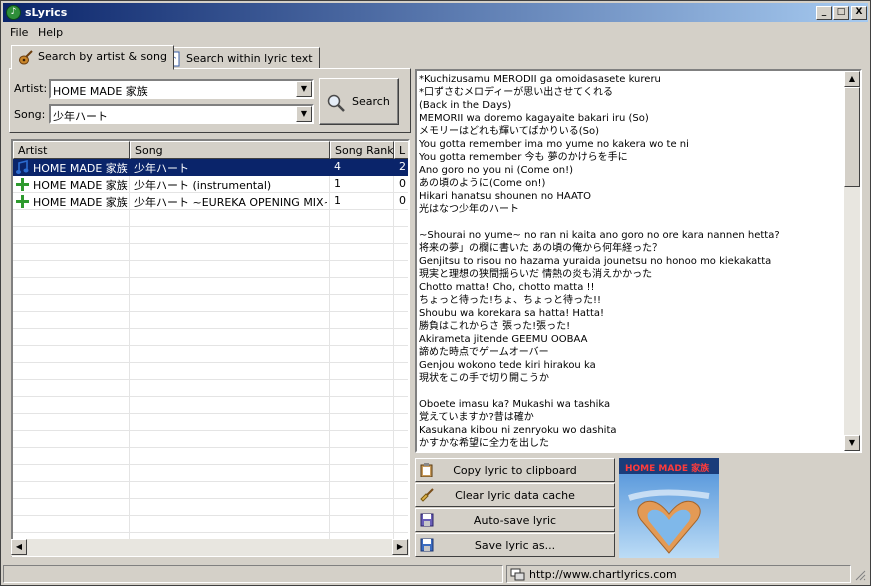 The width and height of the screenshot is (871, 586). I want to click on table-row: HOME MADE 家族 少年ハート (instrumental) 1 0, so click(210, 184).